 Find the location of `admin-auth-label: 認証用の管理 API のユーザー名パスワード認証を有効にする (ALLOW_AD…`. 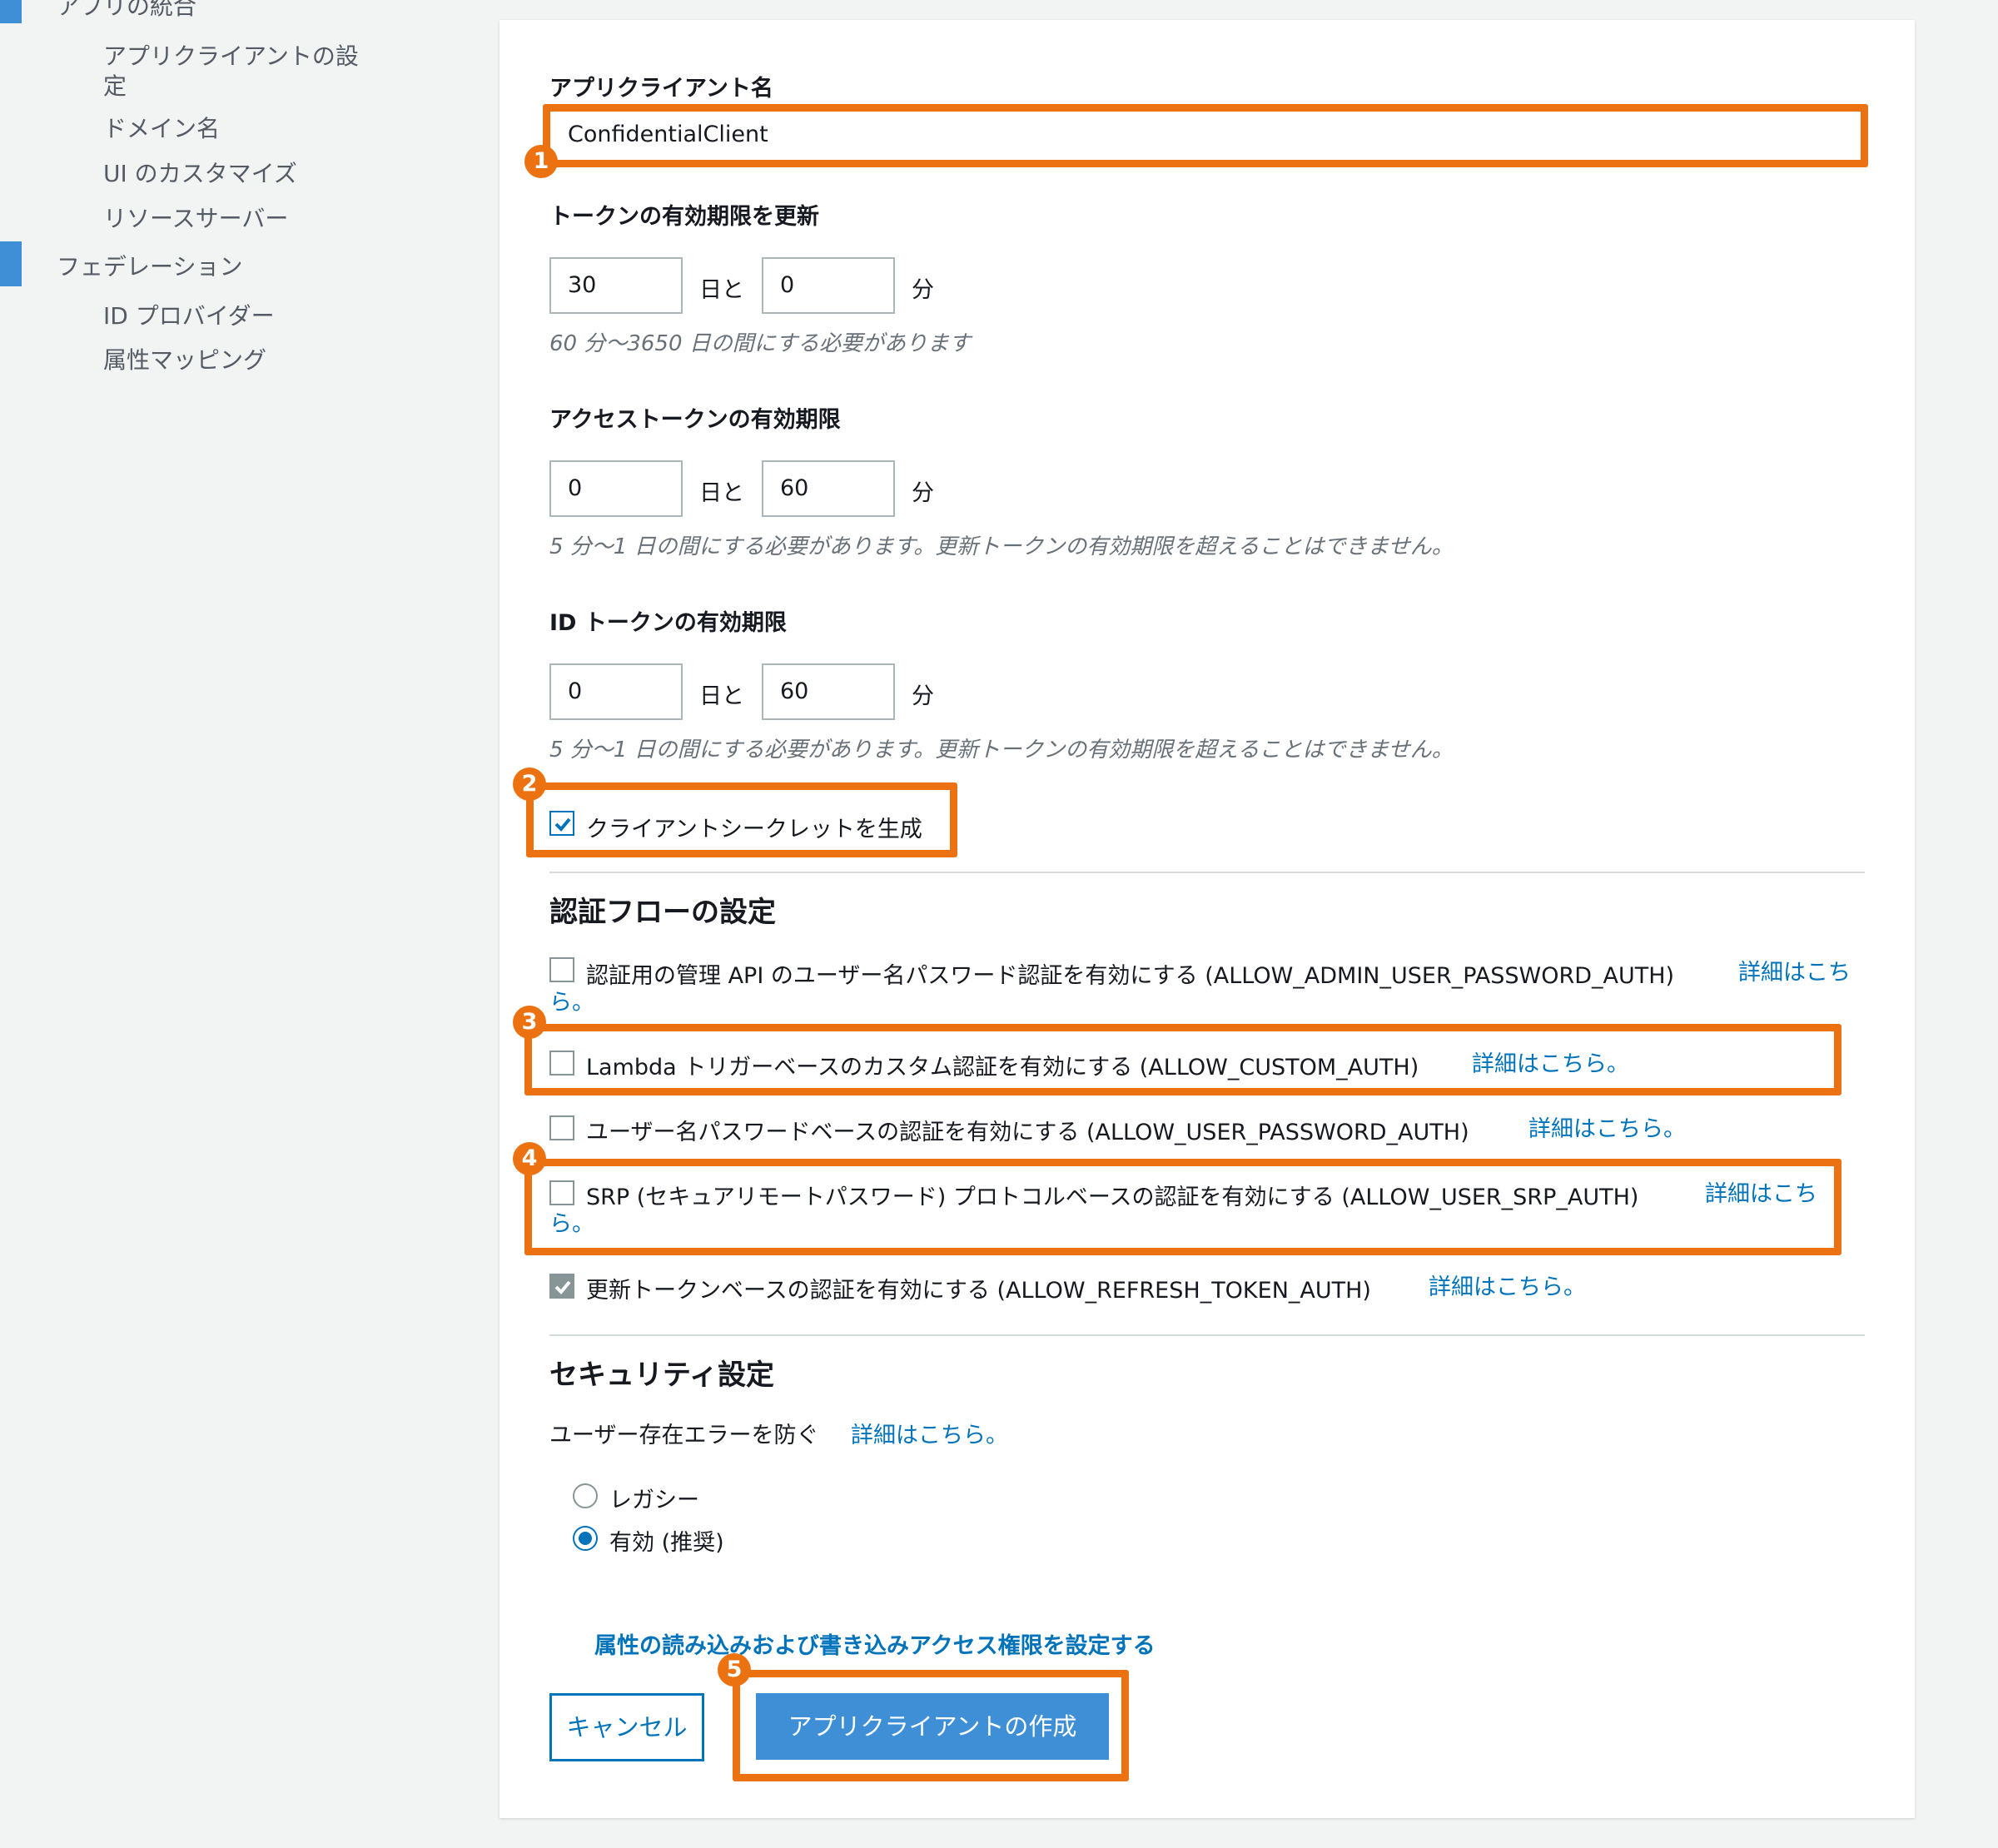

admin-auth-label: 認証用の管理 API のユーザー名パスワード認証を有効にする (ALLOW_AD… is located at coordinates (1130, 976).